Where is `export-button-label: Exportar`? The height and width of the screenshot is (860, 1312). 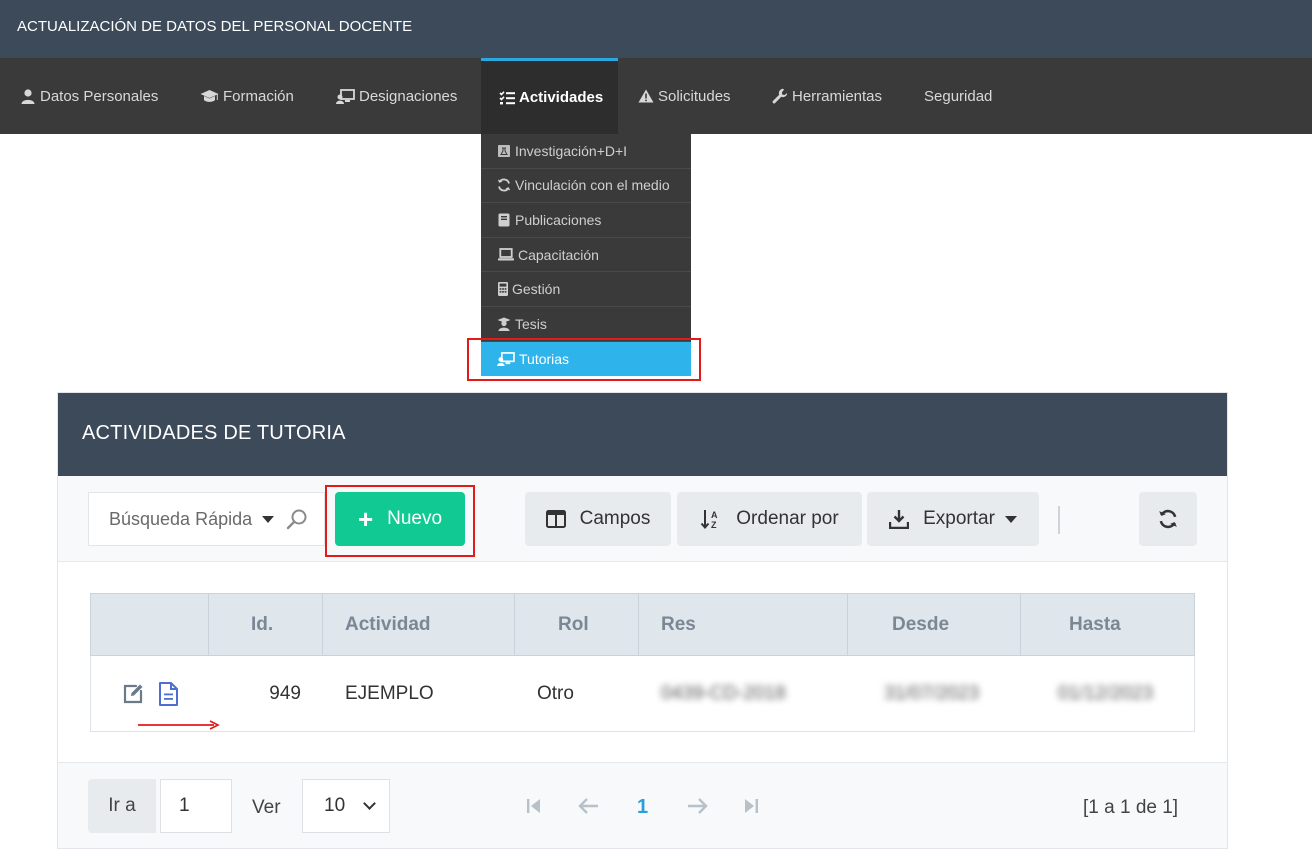
export-button-label: Exportar is located at coordinates (959, 518).